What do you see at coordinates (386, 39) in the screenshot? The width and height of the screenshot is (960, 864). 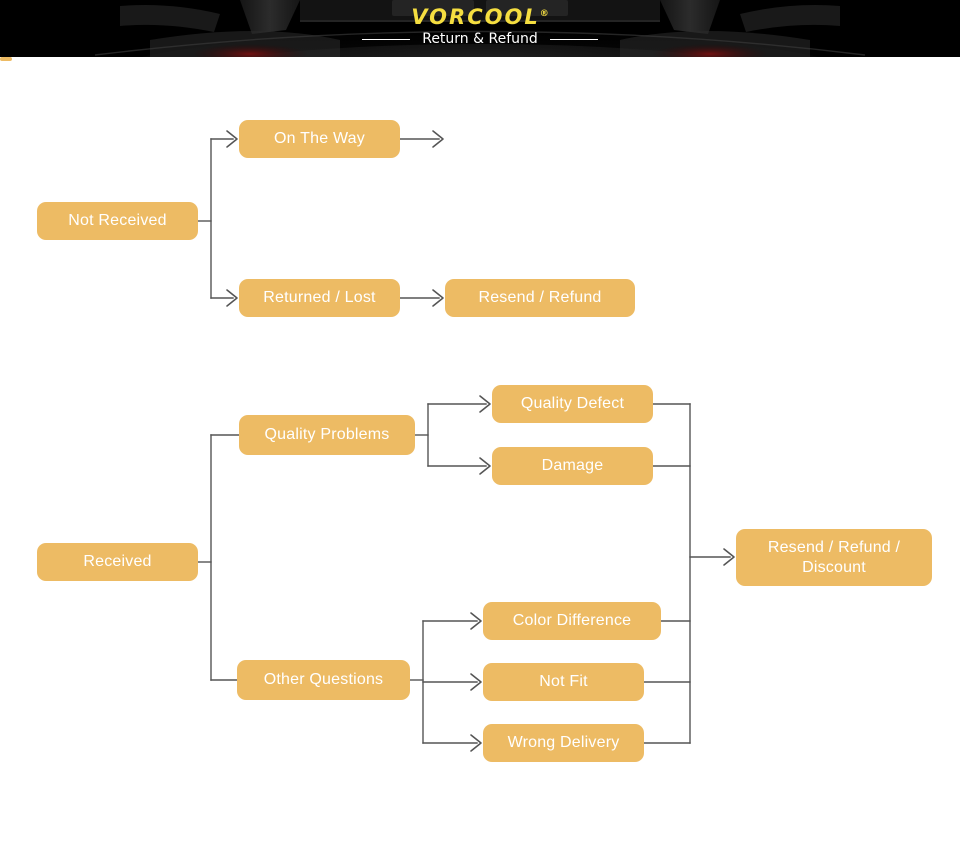 I see `subtitle-rule-left` at bounding box center [386, 39].